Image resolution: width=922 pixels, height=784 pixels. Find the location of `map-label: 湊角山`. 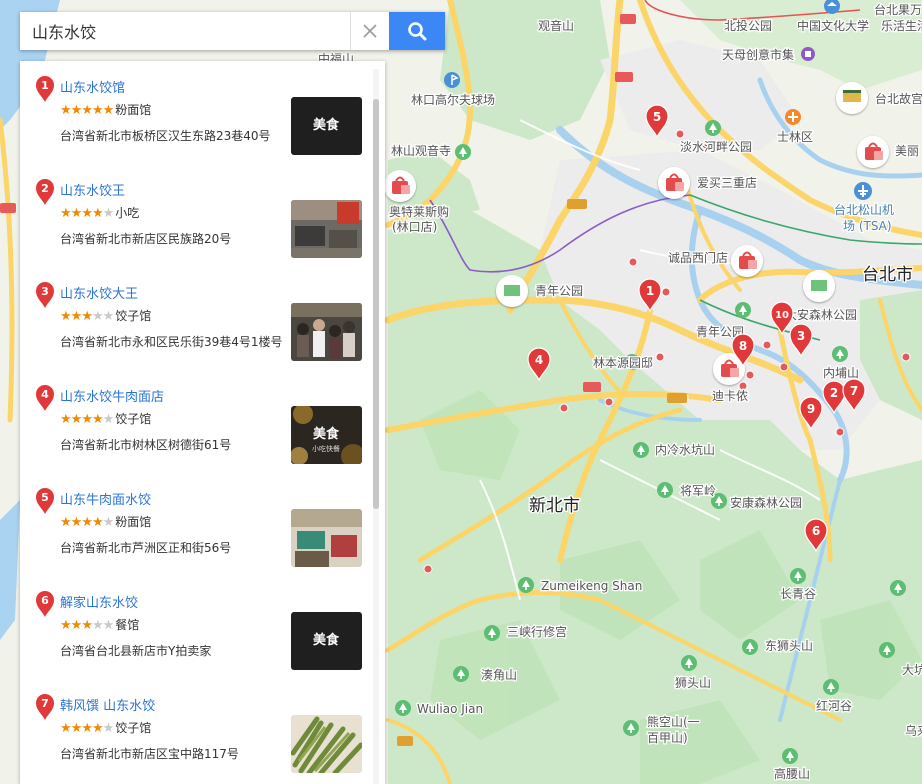

map-label: 湊角山 is located at coordinates (499, 675).